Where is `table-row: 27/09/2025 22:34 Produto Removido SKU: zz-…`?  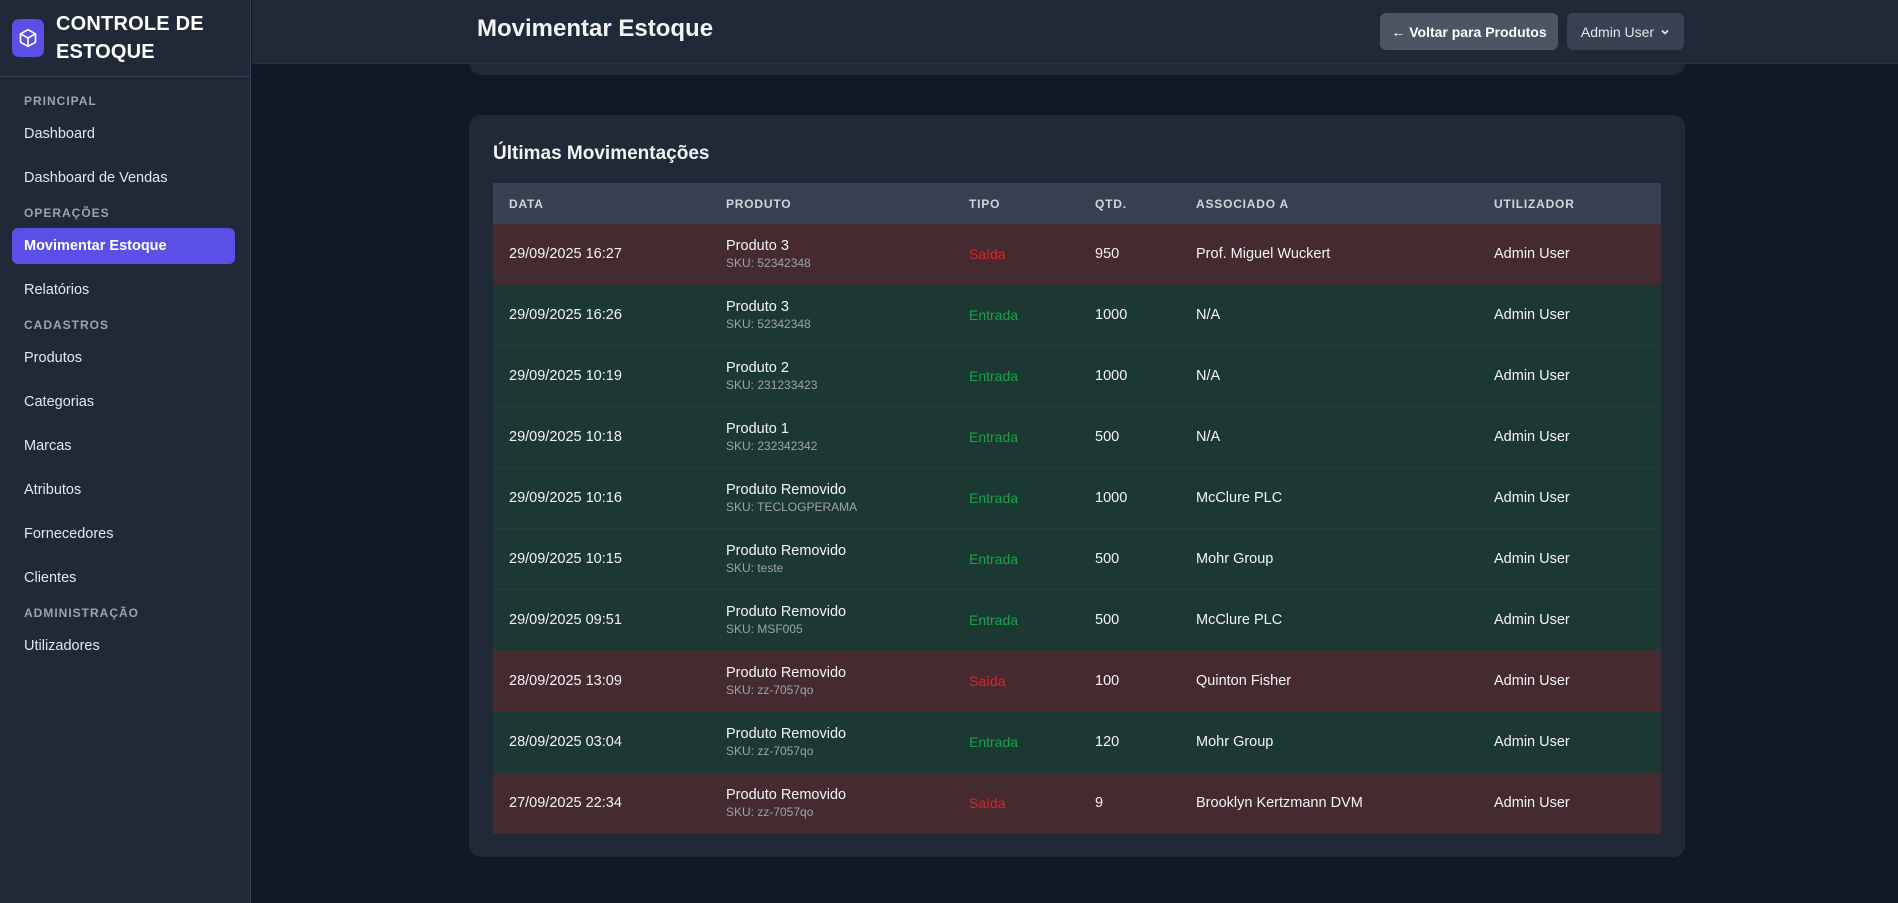
table-row: 27/09/2025 22:34 Produto Removido SKU: zz-… is located at coordinates (1077, 803).